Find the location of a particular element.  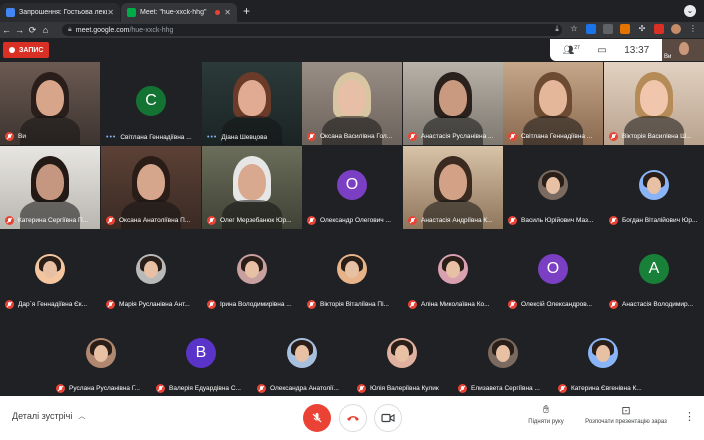

participant-avatar: В is located at coordinates (201, 352).